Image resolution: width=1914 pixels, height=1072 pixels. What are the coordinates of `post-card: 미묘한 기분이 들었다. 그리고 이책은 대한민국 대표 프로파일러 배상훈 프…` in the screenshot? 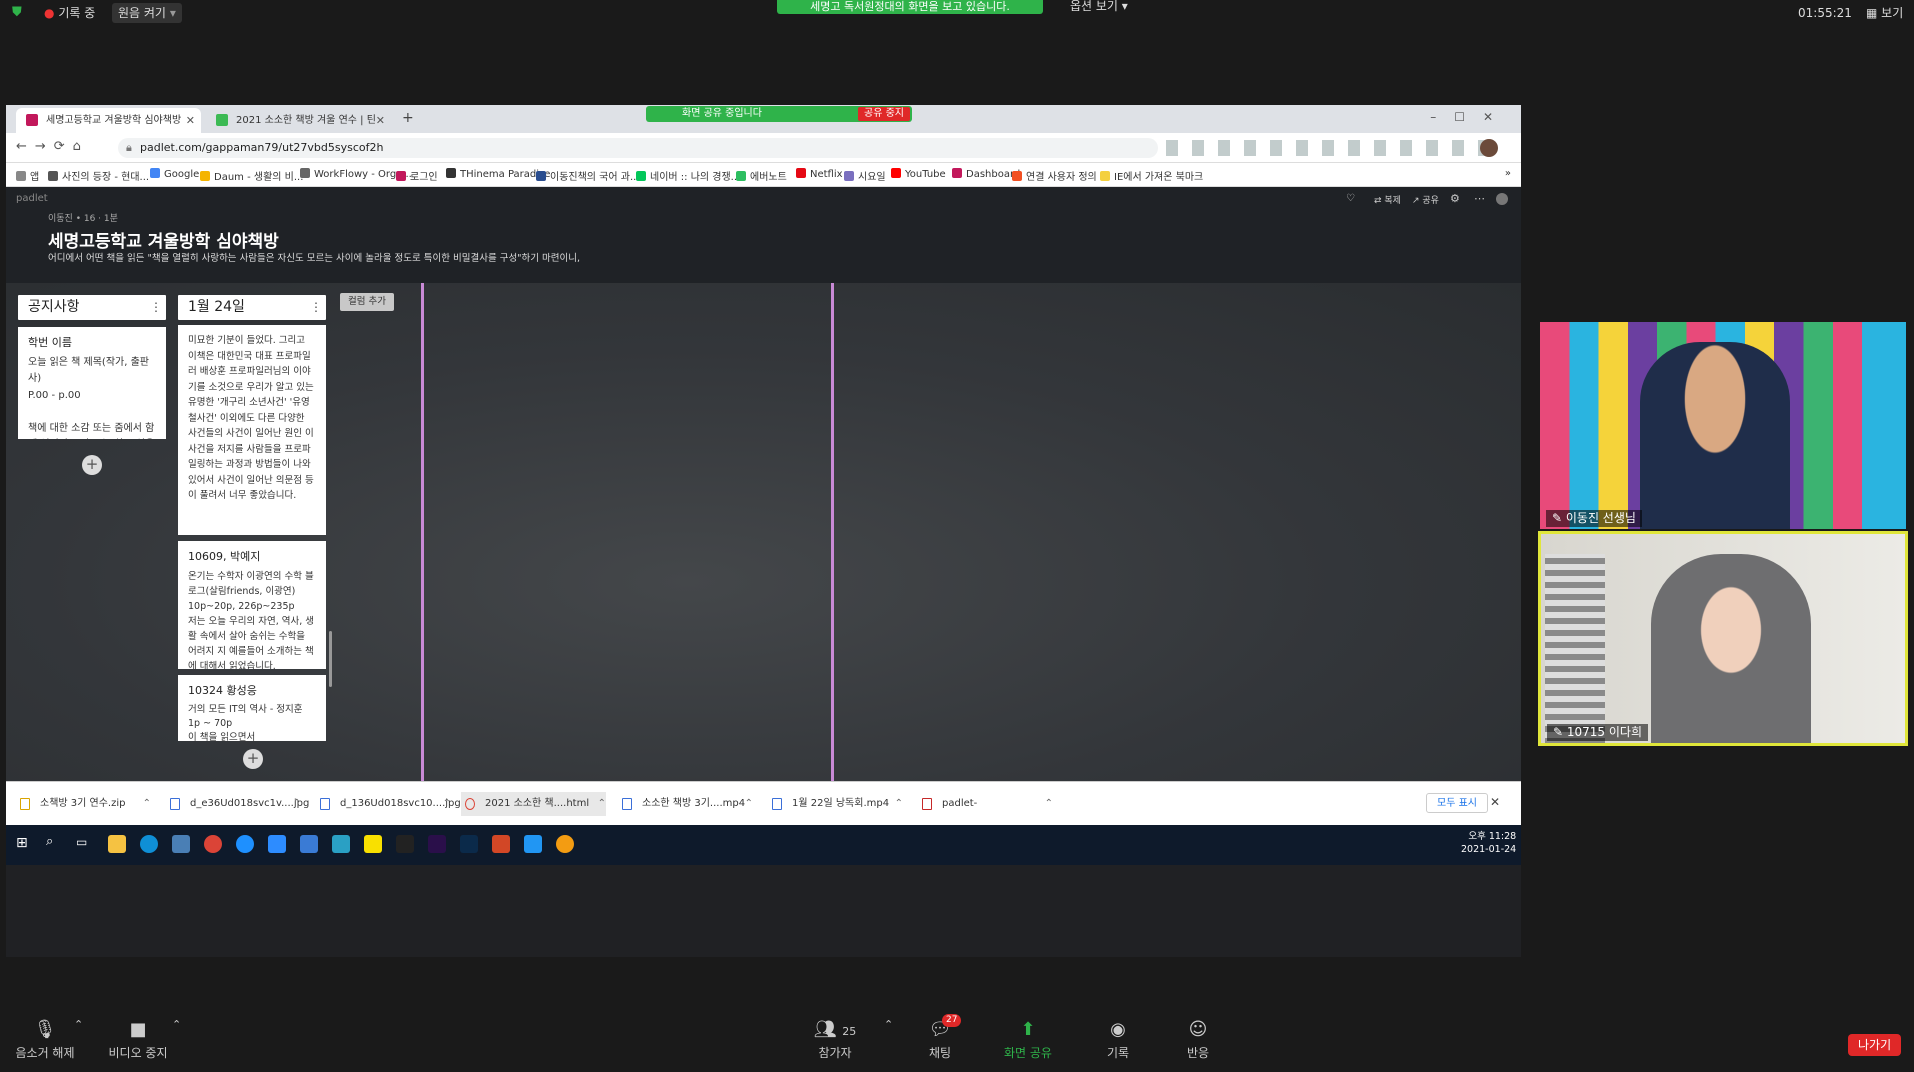 It's located at (252, 430).